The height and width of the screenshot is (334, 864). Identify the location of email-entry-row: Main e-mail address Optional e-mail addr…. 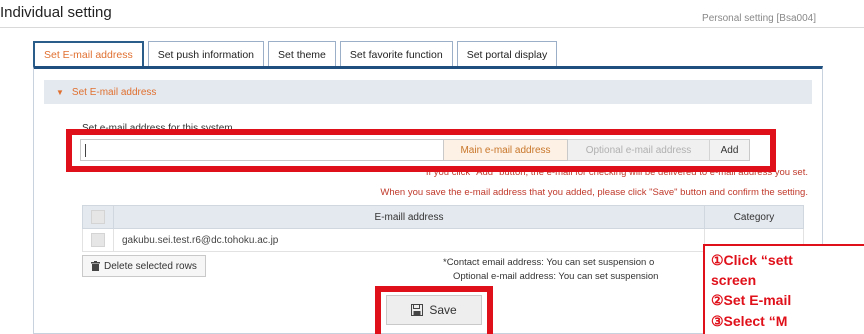
(445, 150).